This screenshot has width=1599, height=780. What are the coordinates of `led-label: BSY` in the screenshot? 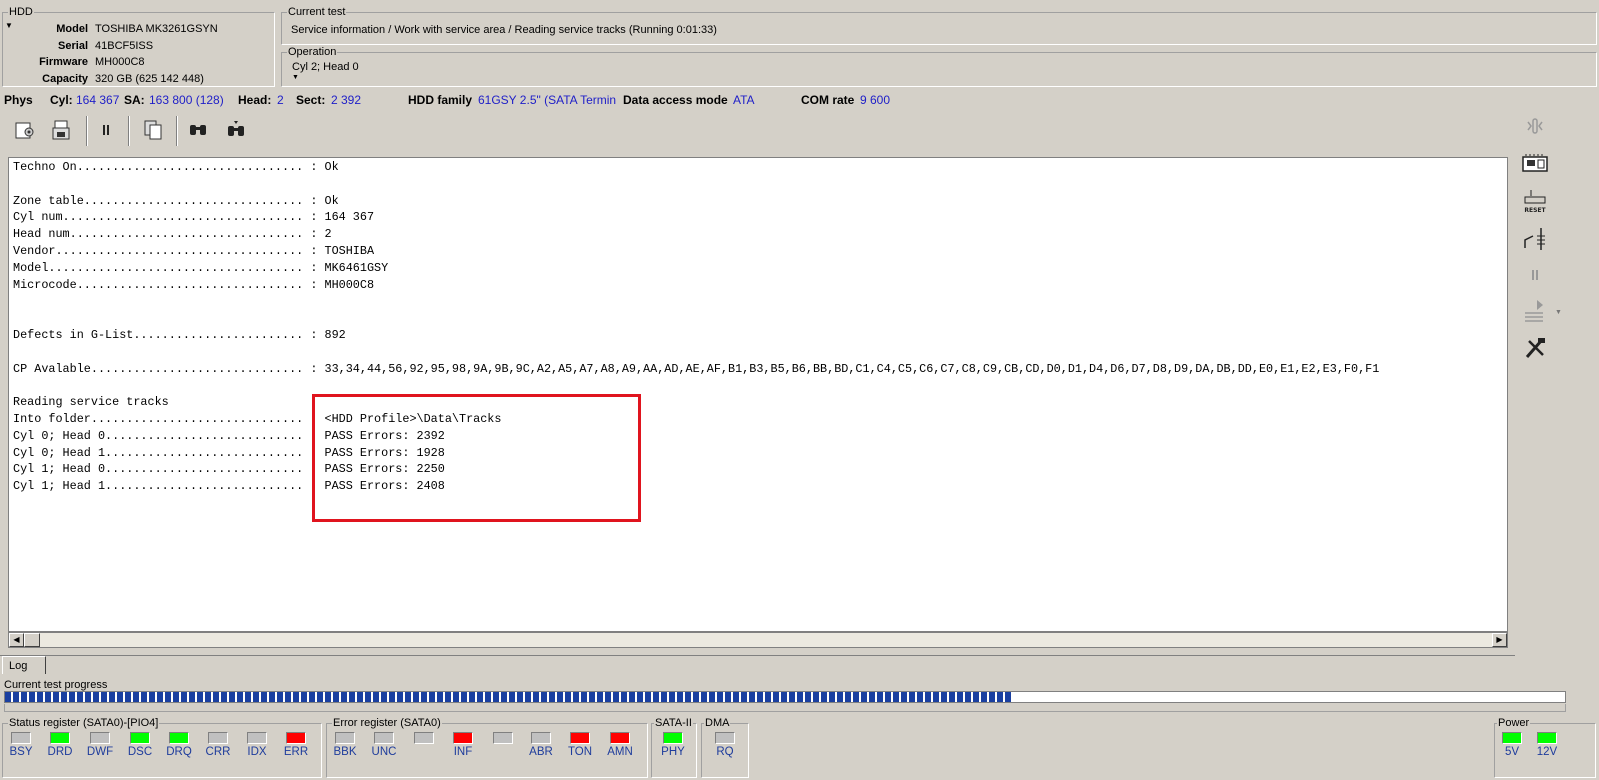 It's located at (21, 752).